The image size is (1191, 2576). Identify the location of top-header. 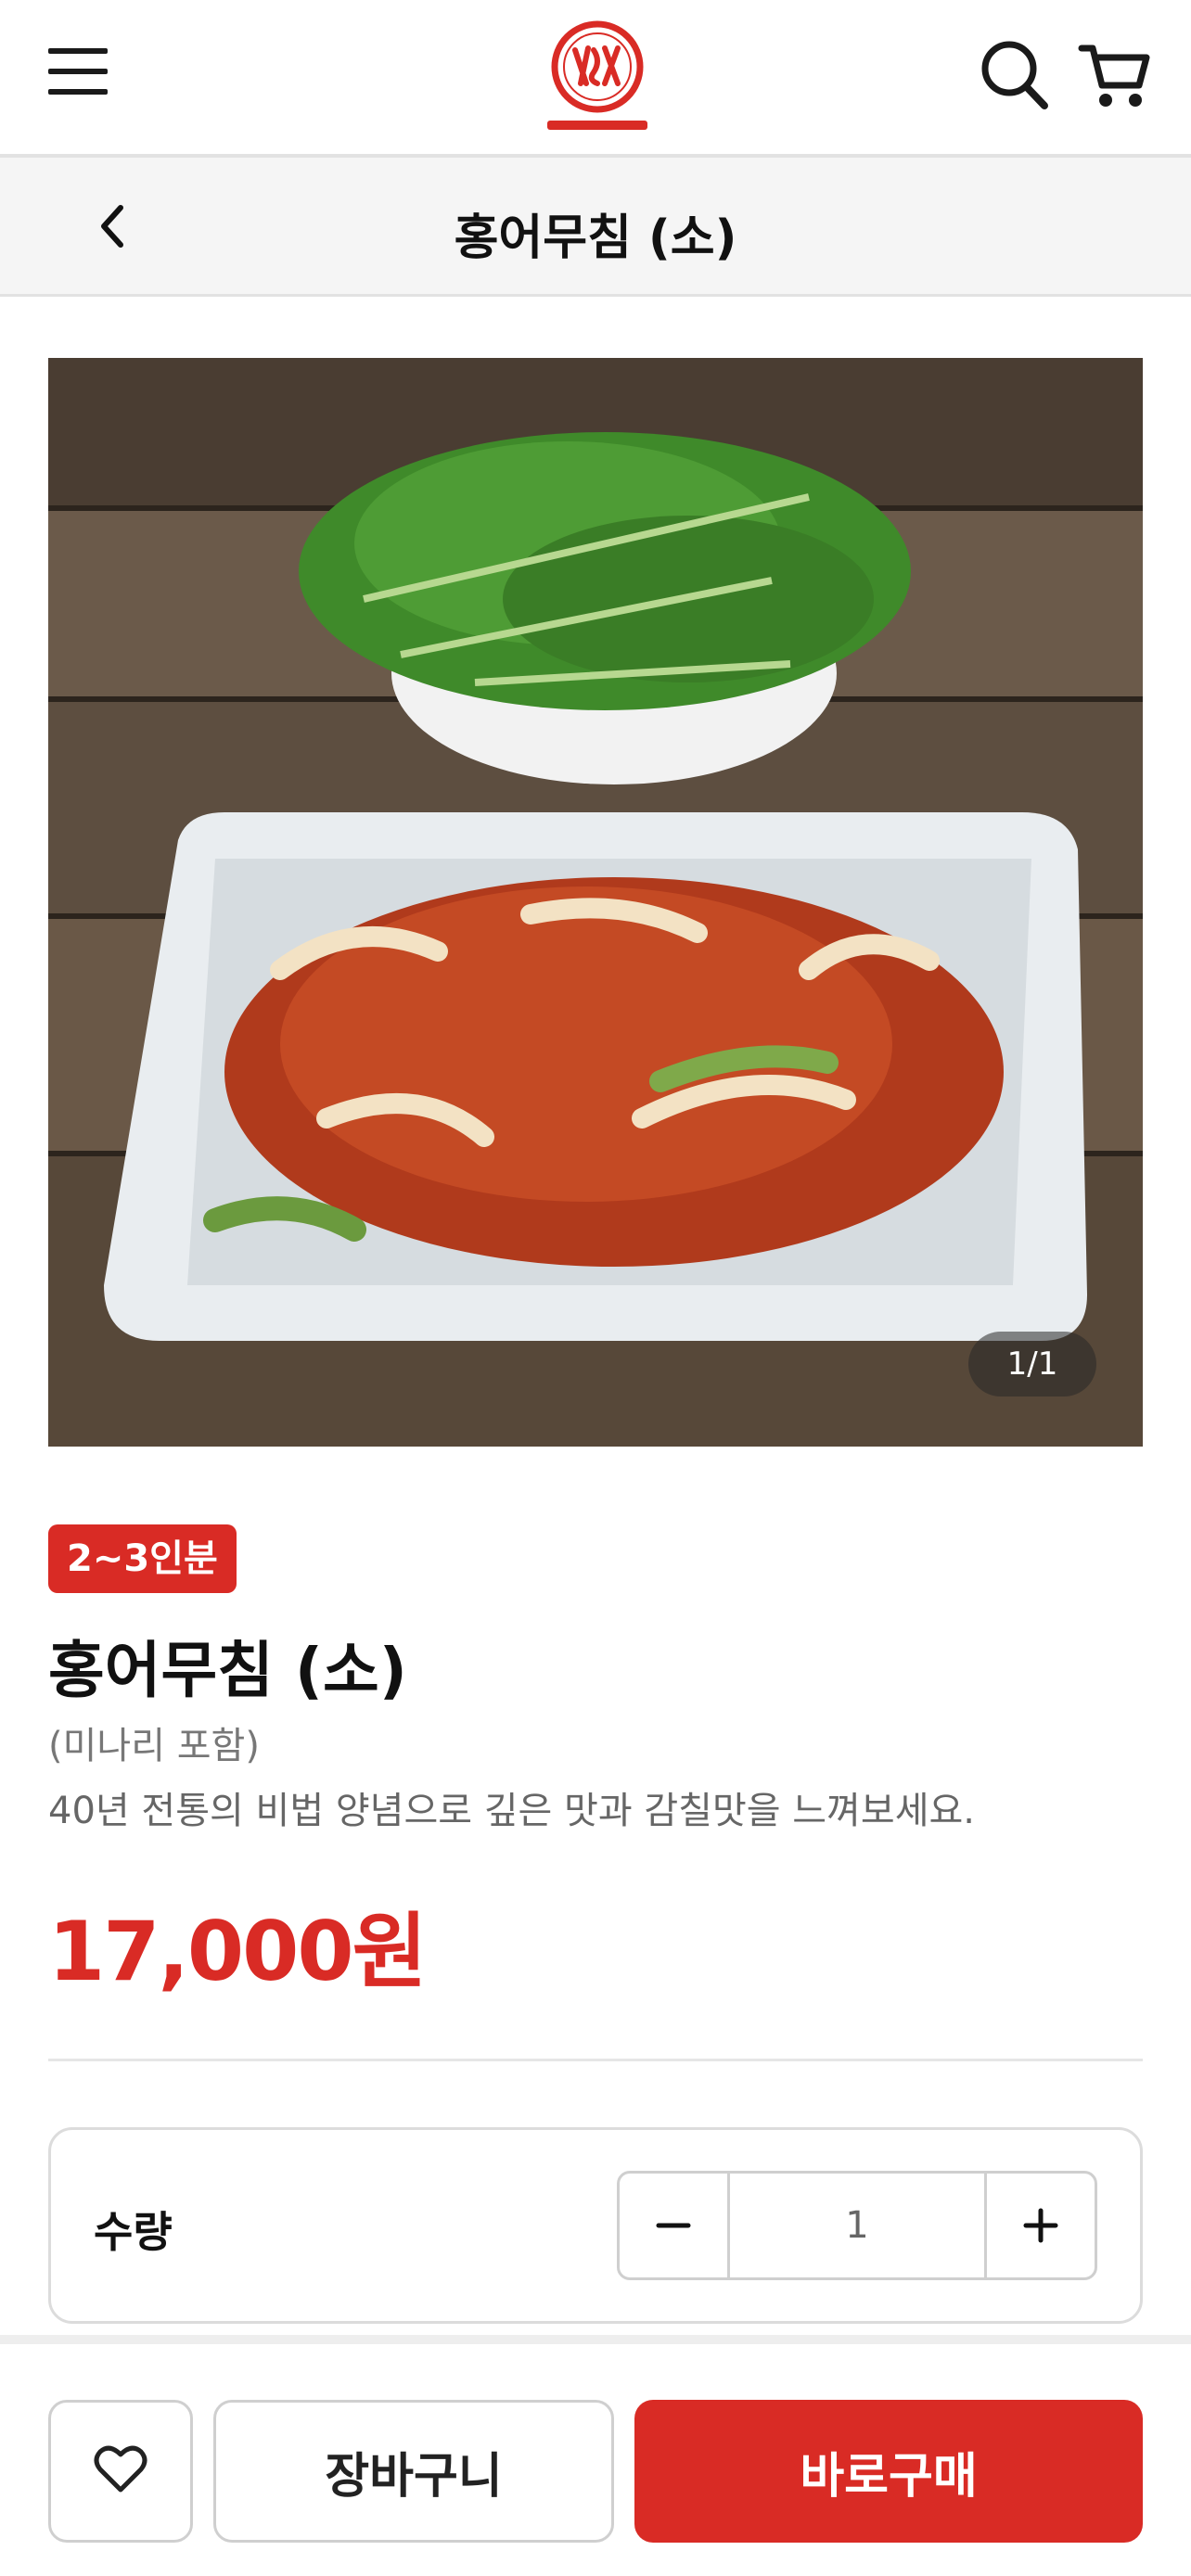
(595, 77).